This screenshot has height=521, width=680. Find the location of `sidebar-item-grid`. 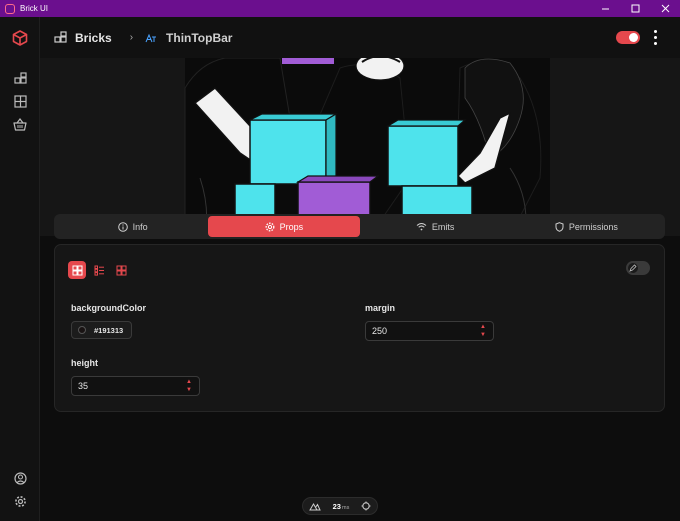

sidebar-item-grid is located at coordinates (20, 101).